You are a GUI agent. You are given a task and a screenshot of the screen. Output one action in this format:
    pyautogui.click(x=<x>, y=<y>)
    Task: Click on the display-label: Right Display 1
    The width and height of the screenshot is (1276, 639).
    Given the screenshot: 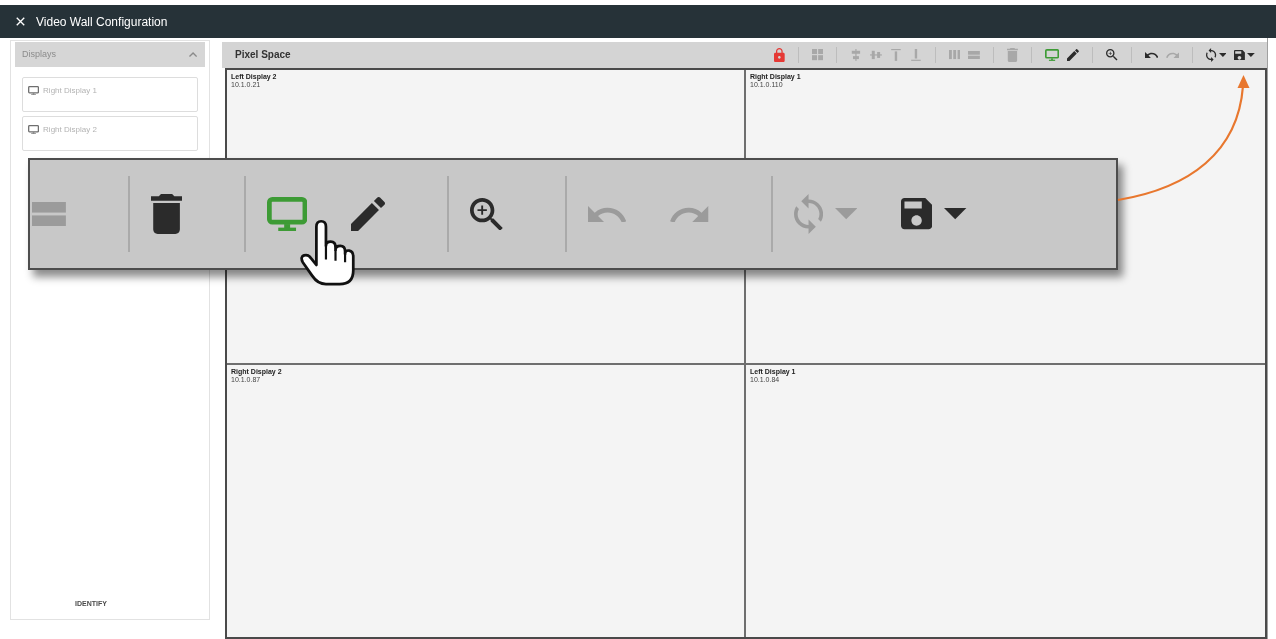 What is the action you would take?
    pyautogui.click(x=70, y=91)
    